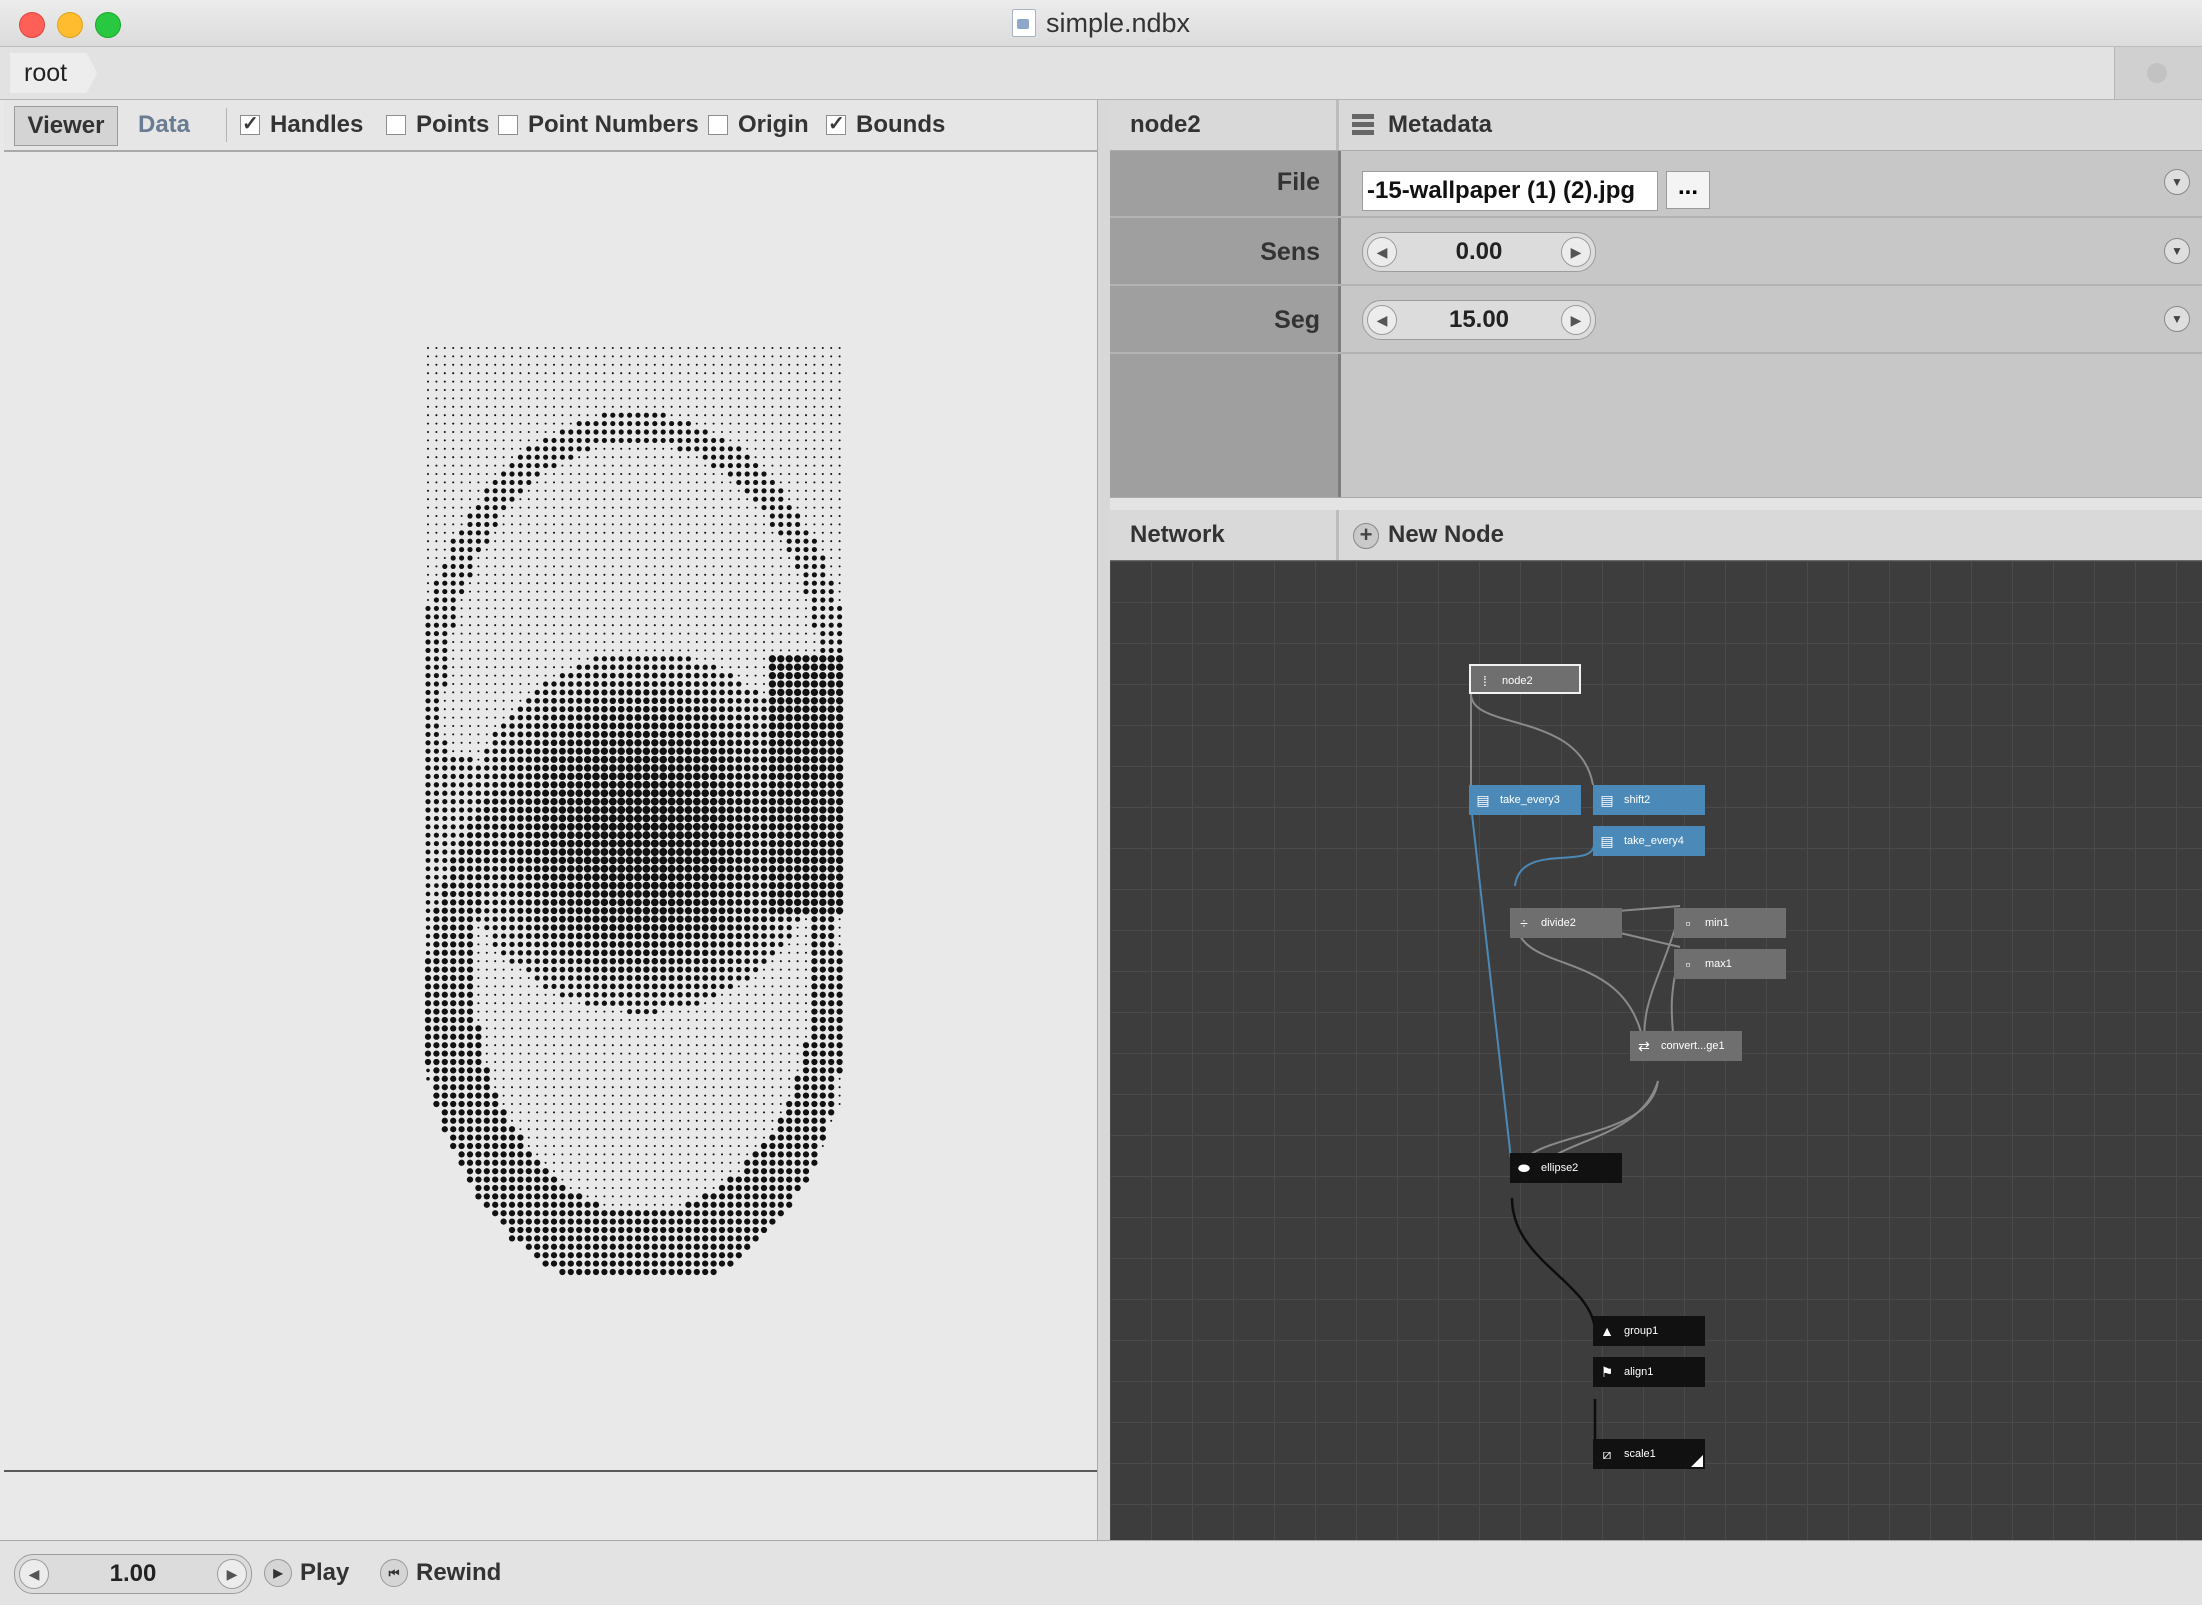  Describe the element at coordinates (394, 1573) in the screenshot. I see `rewind-icon: ⏮` at that location.